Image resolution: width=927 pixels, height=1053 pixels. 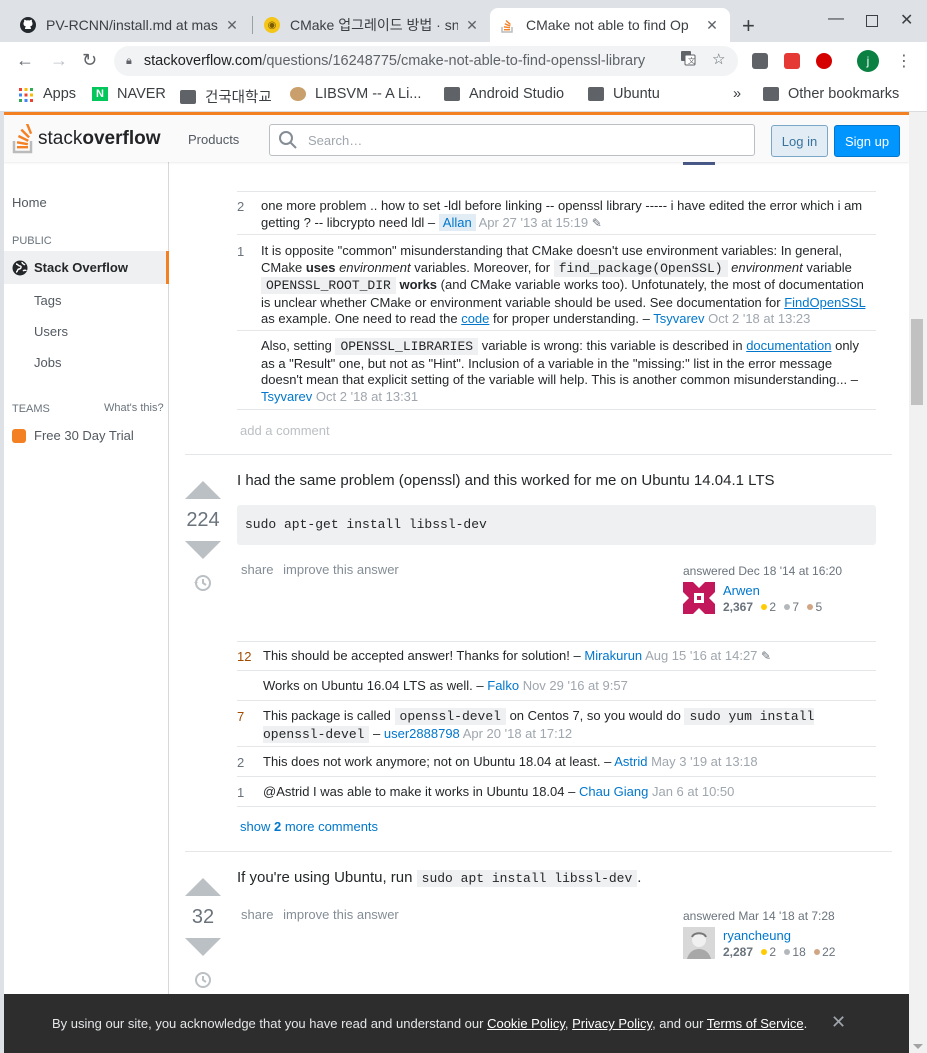 I want to click on bookmark-naver: N NAVER, so click(x=129, y=94).